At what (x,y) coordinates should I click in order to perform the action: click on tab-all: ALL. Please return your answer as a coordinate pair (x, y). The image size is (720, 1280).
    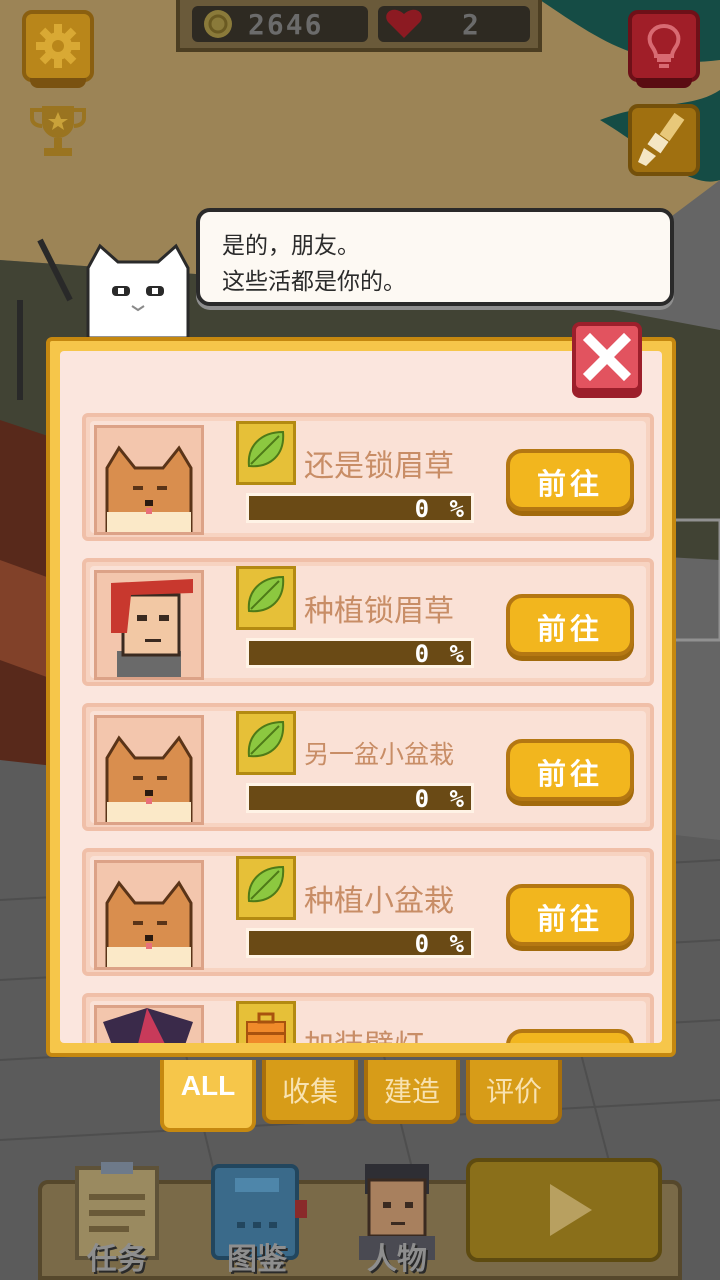
    Looking at the image, I should click on (208, 1096).